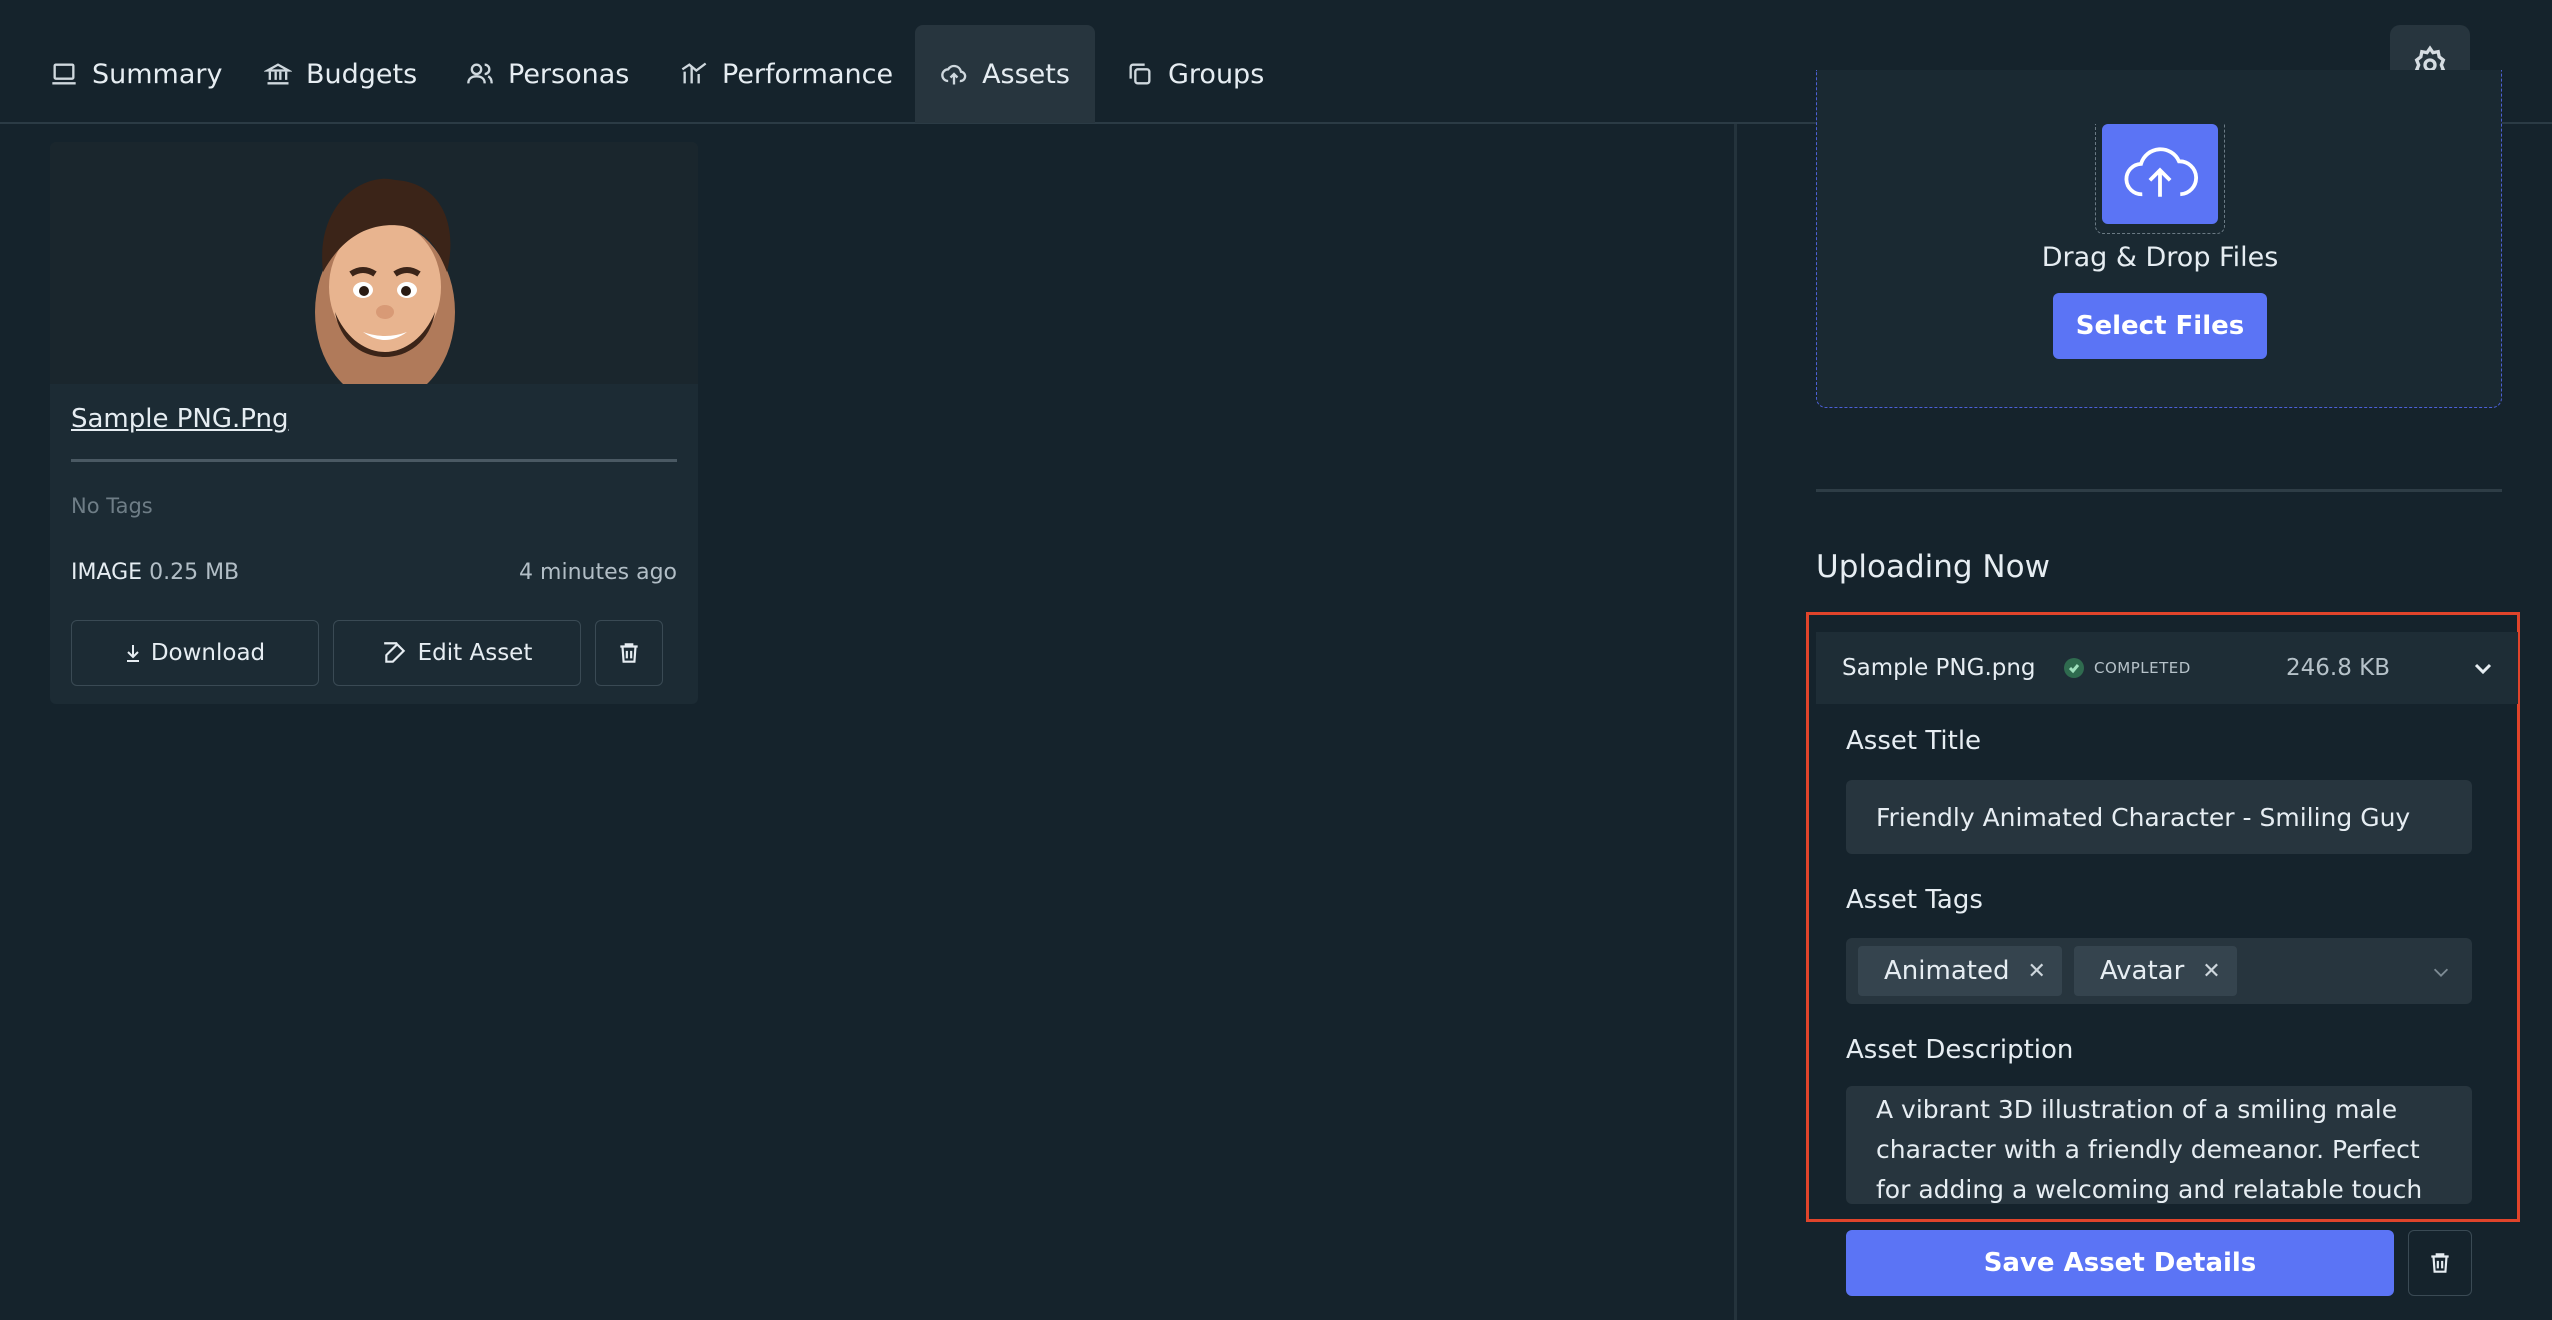  What do you see at coordinates (2142, 971) in the screenshot?
I see `tag-chip-label: Avatar` at bounding box center [2142, 971].